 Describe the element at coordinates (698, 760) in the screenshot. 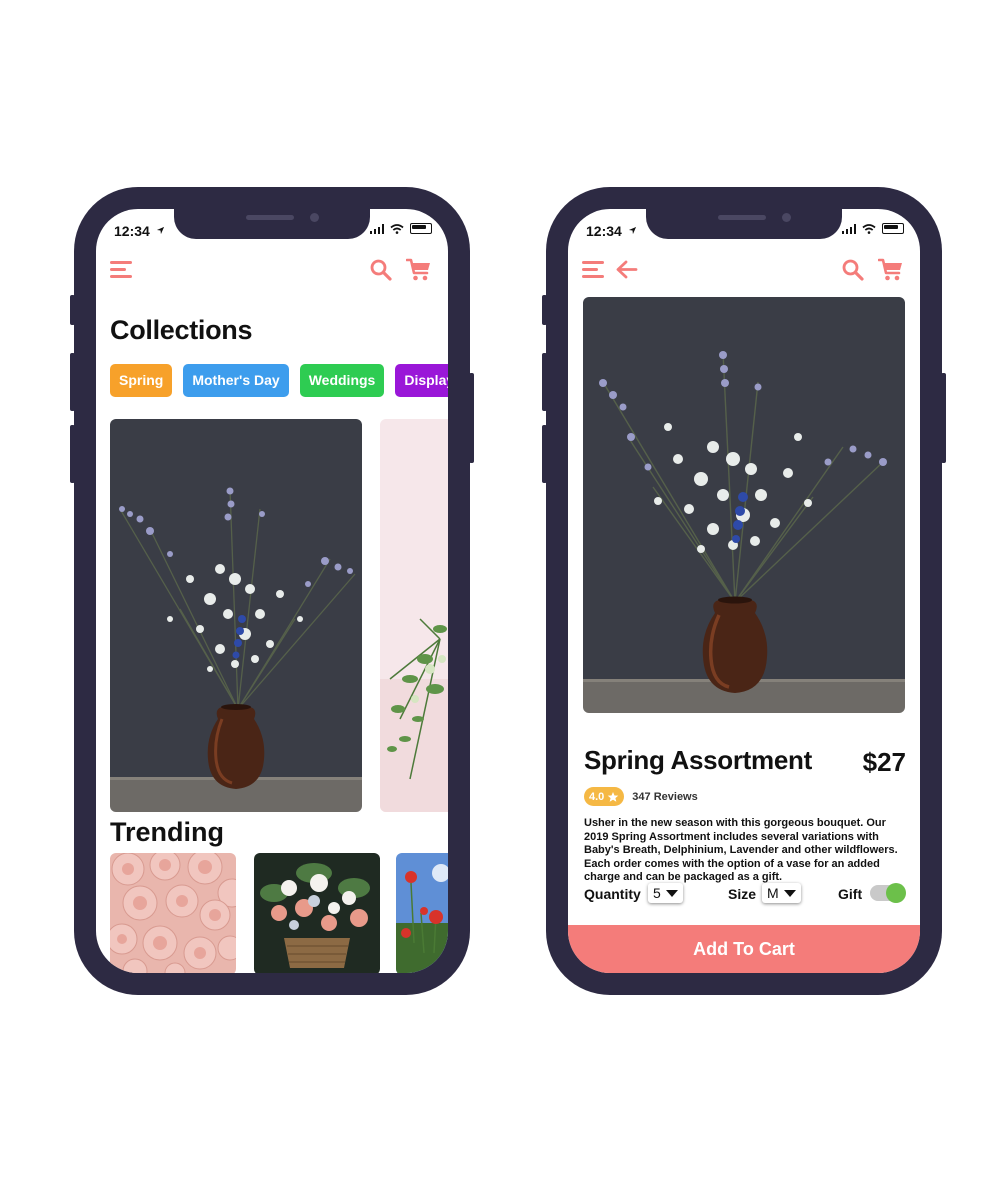

I see `product-name: Spring Assortment` at that location.